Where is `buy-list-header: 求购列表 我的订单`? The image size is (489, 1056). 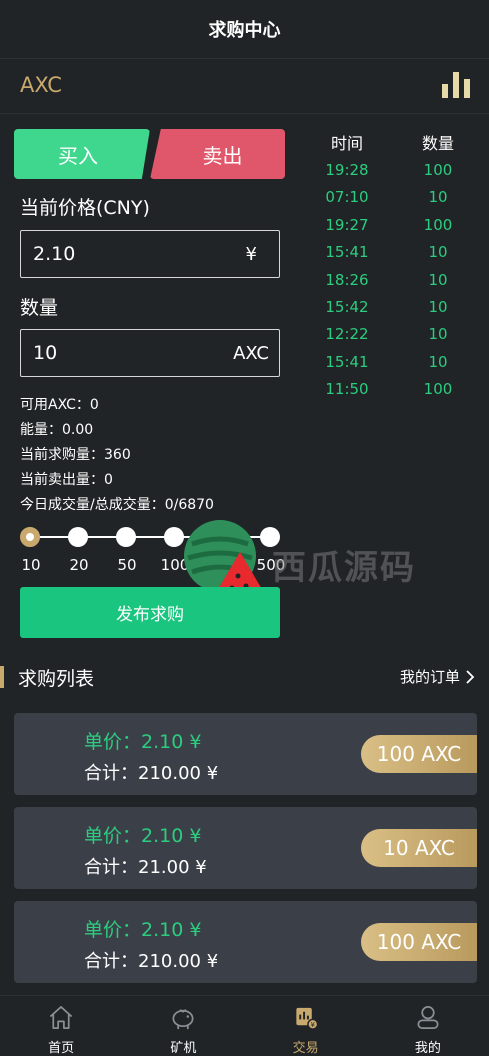 buy-list-header: 求购列表 我的订单 is located at coordinates (244, 677).